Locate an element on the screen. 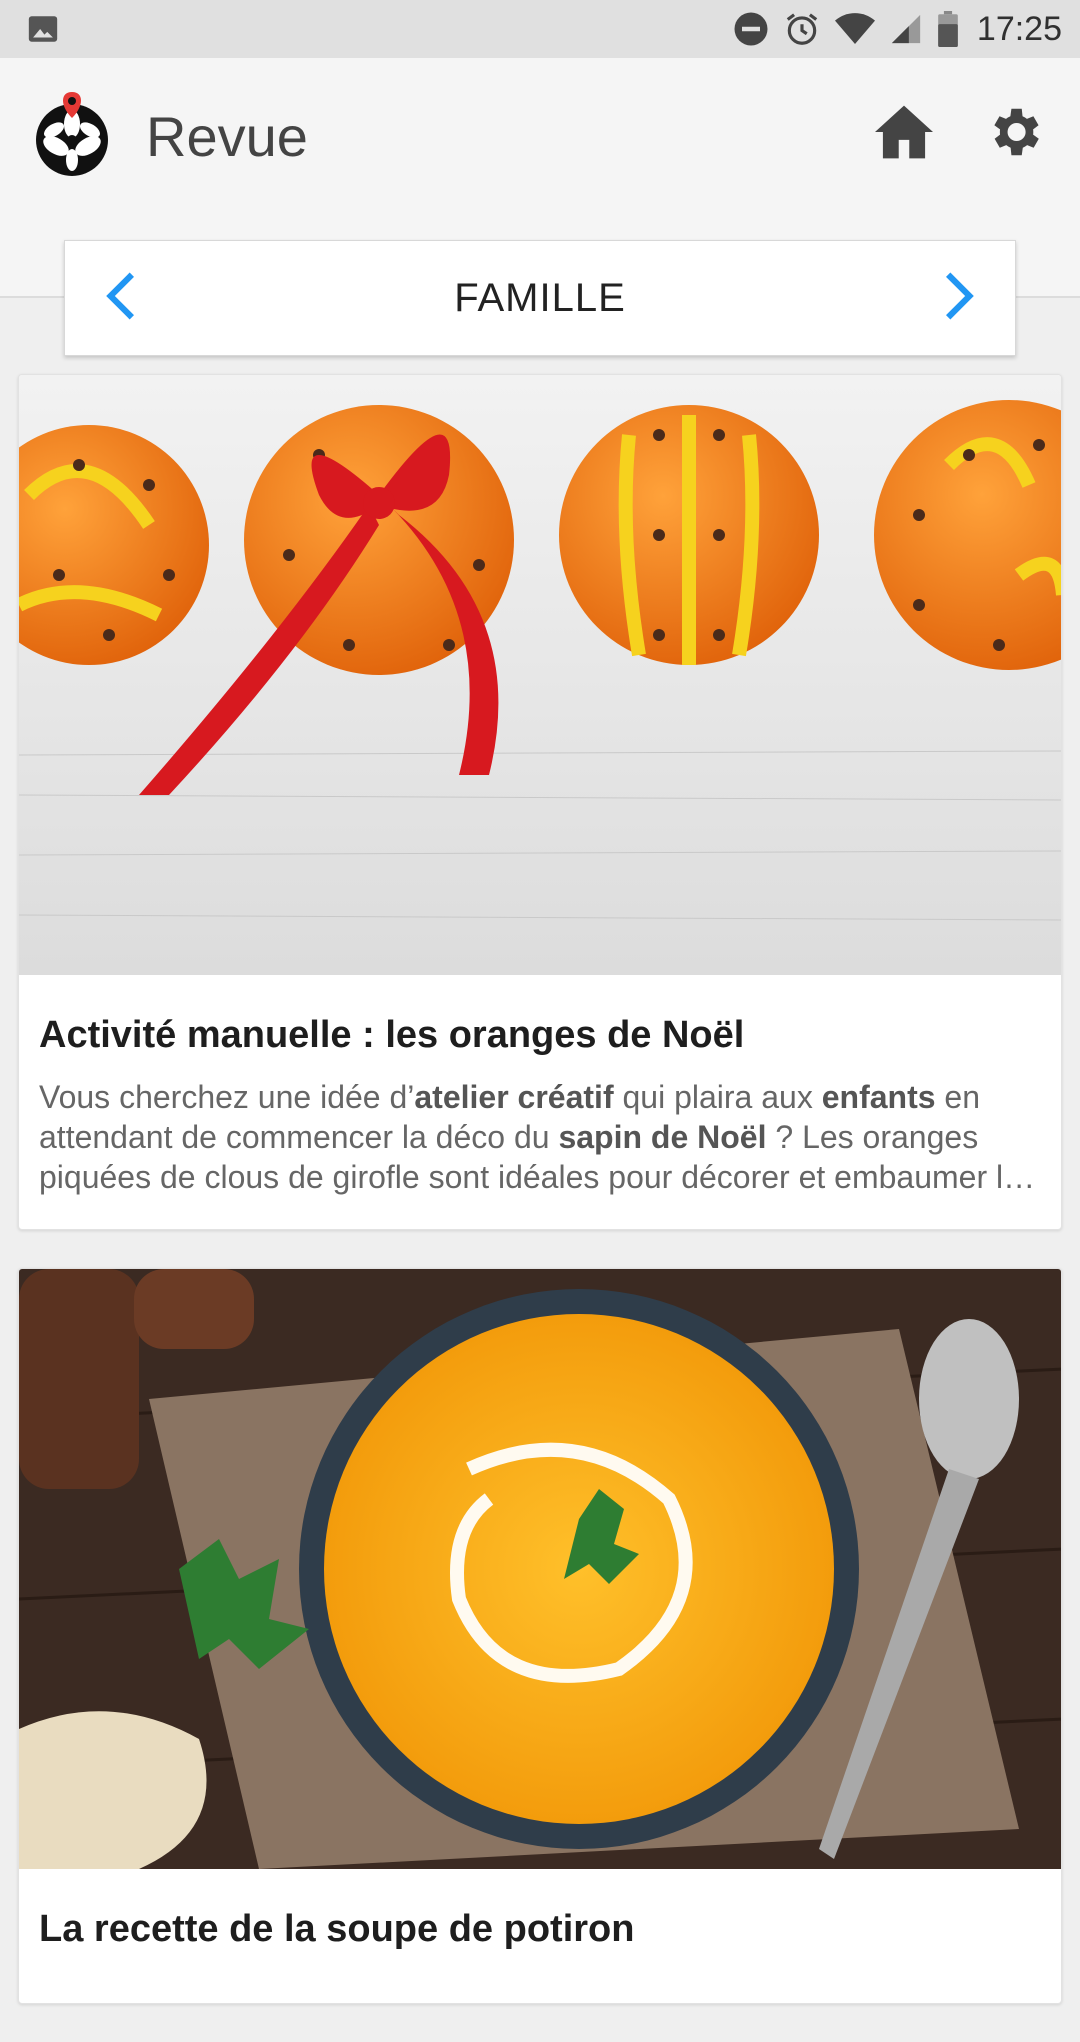 The image size is (1080, 2042). category-label: FAMILLE is located at coordinates (540, 297).